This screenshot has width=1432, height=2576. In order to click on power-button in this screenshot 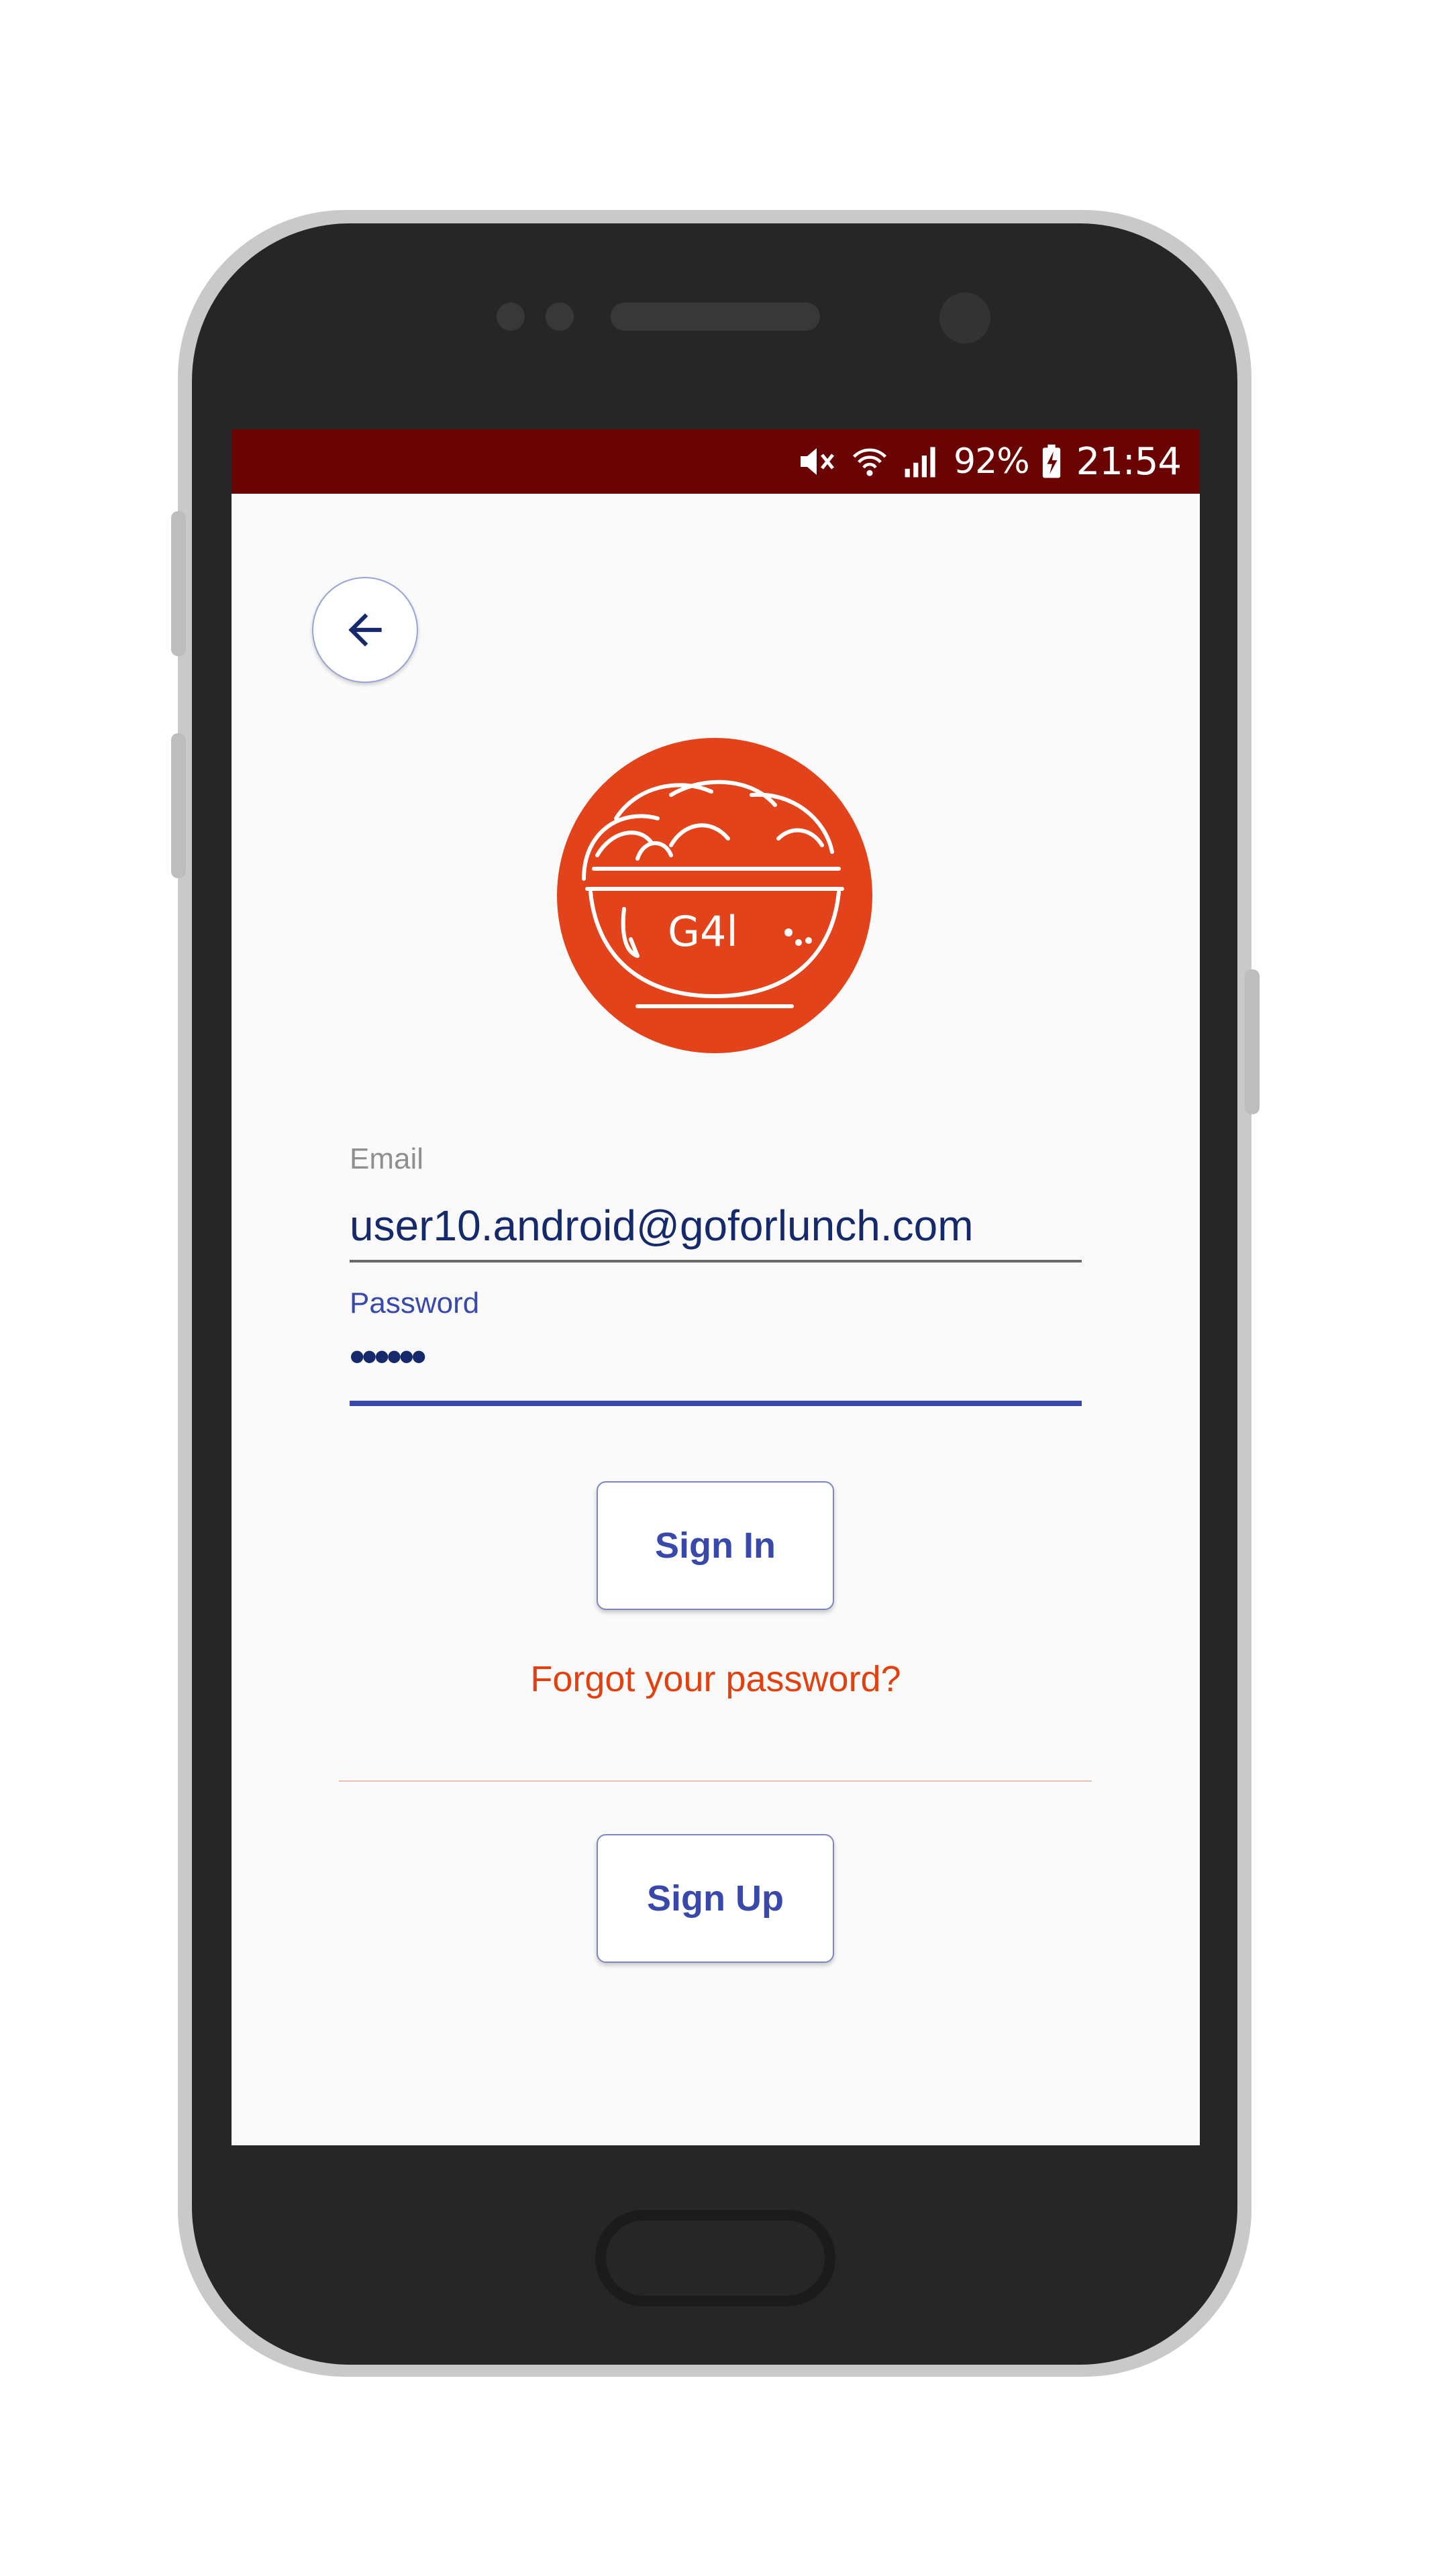, I will do `click(1252, 1041)`.